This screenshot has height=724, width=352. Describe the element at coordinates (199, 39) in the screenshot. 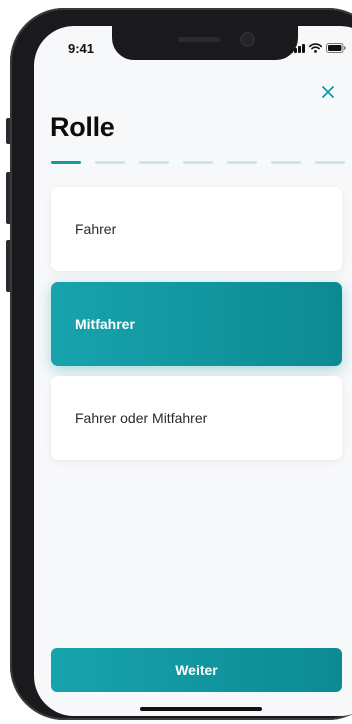

I see `speaker` at that location.